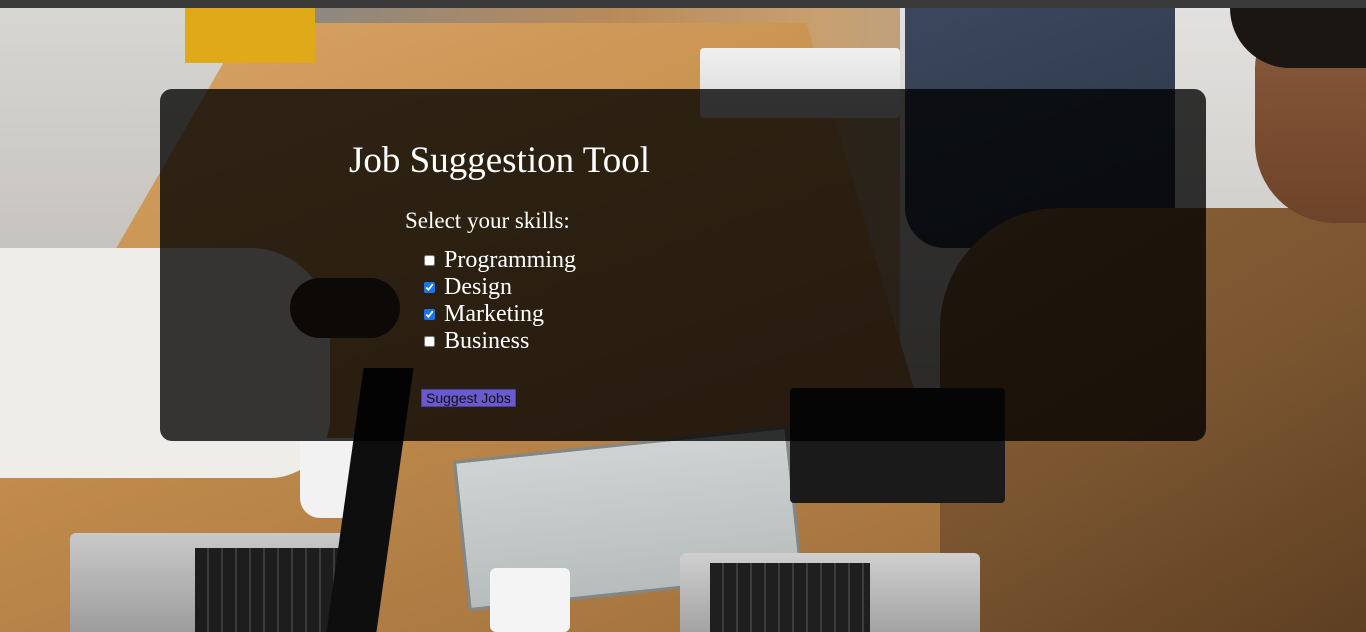  Describe the element at coordinates (429, 341) in the screenshot. I see `business-checkbox` at that location.